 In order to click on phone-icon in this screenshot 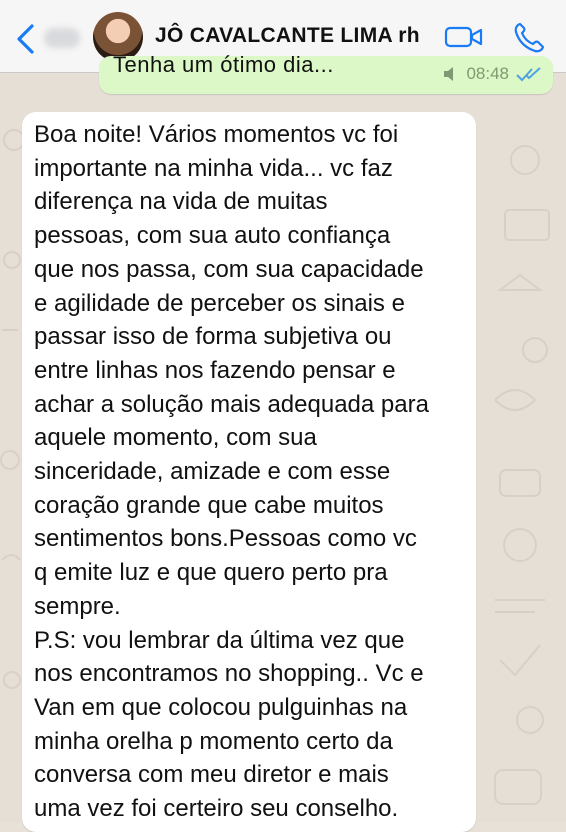, I will do `click(529, 37)`.